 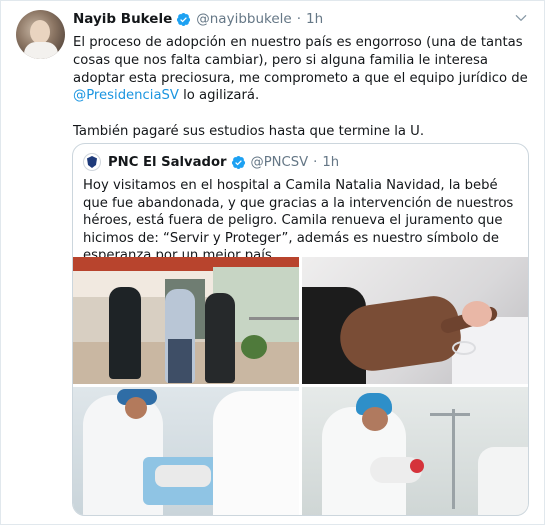 I want to click on quoted-header: PNC El Salvador @PNCSV · 1h, so click(x=211, y=162).